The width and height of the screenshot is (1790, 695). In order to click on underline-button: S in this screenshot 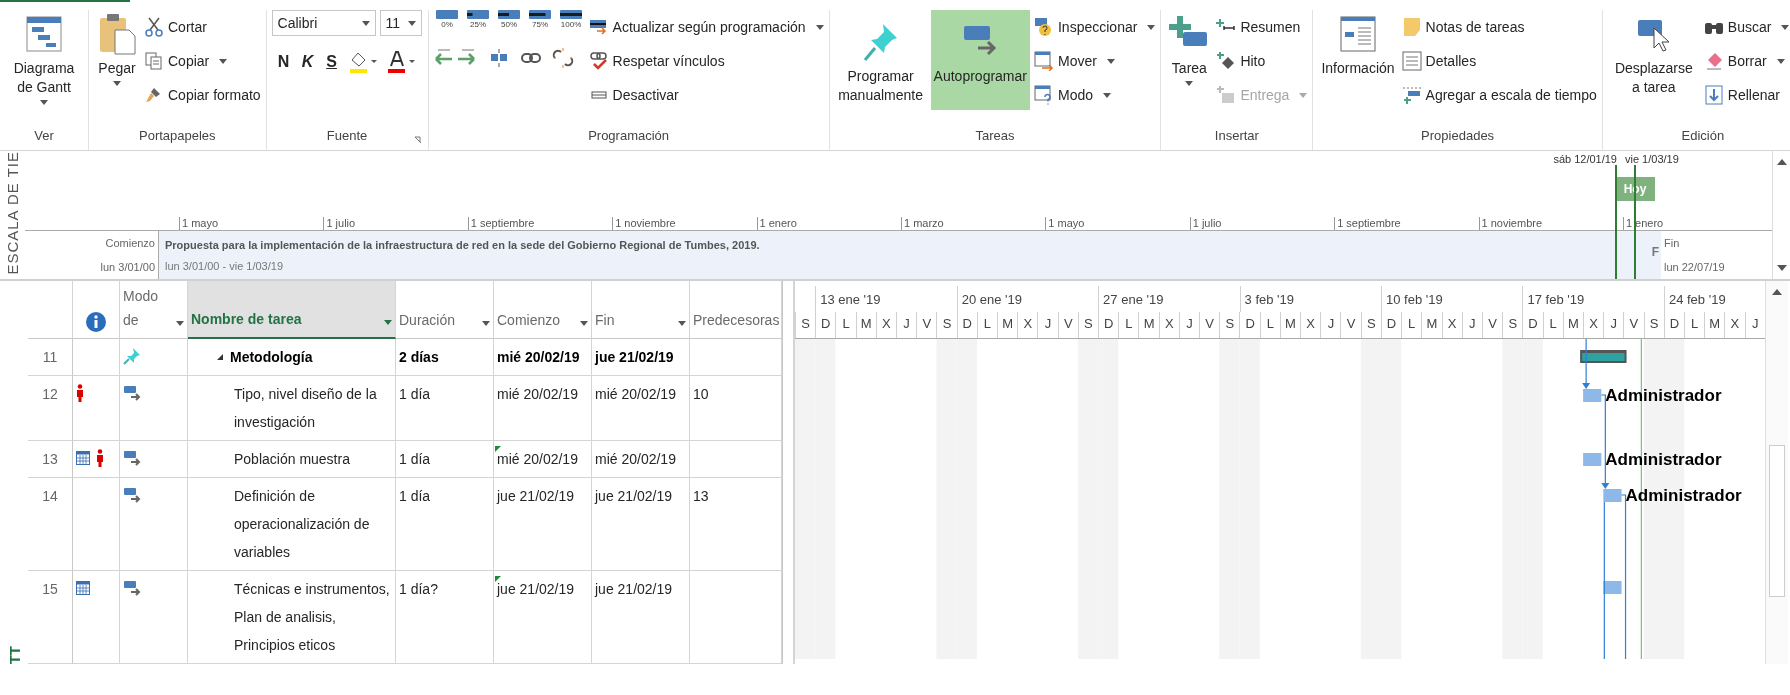, I will do `click(331, 62)`.